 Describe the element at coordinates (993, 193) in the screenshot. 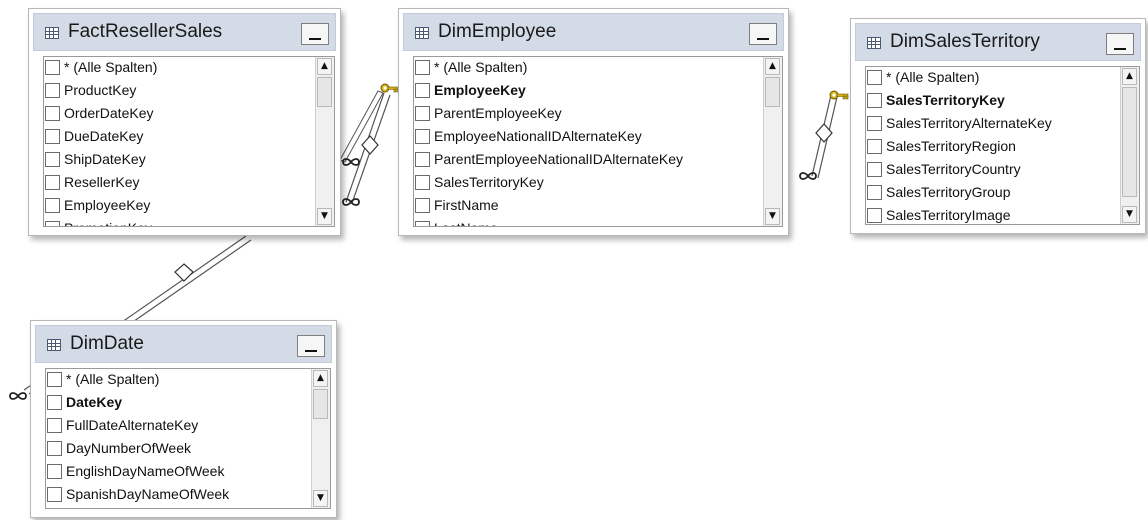

I see `column-row: SalesTerritoryGroup` at that location.